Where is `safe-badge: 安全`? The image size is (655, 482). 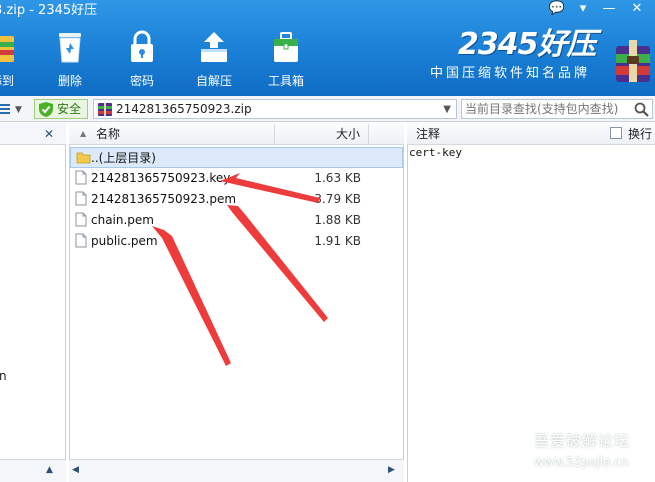
safe-badge: 安全 is located at coordinates (61, 109).